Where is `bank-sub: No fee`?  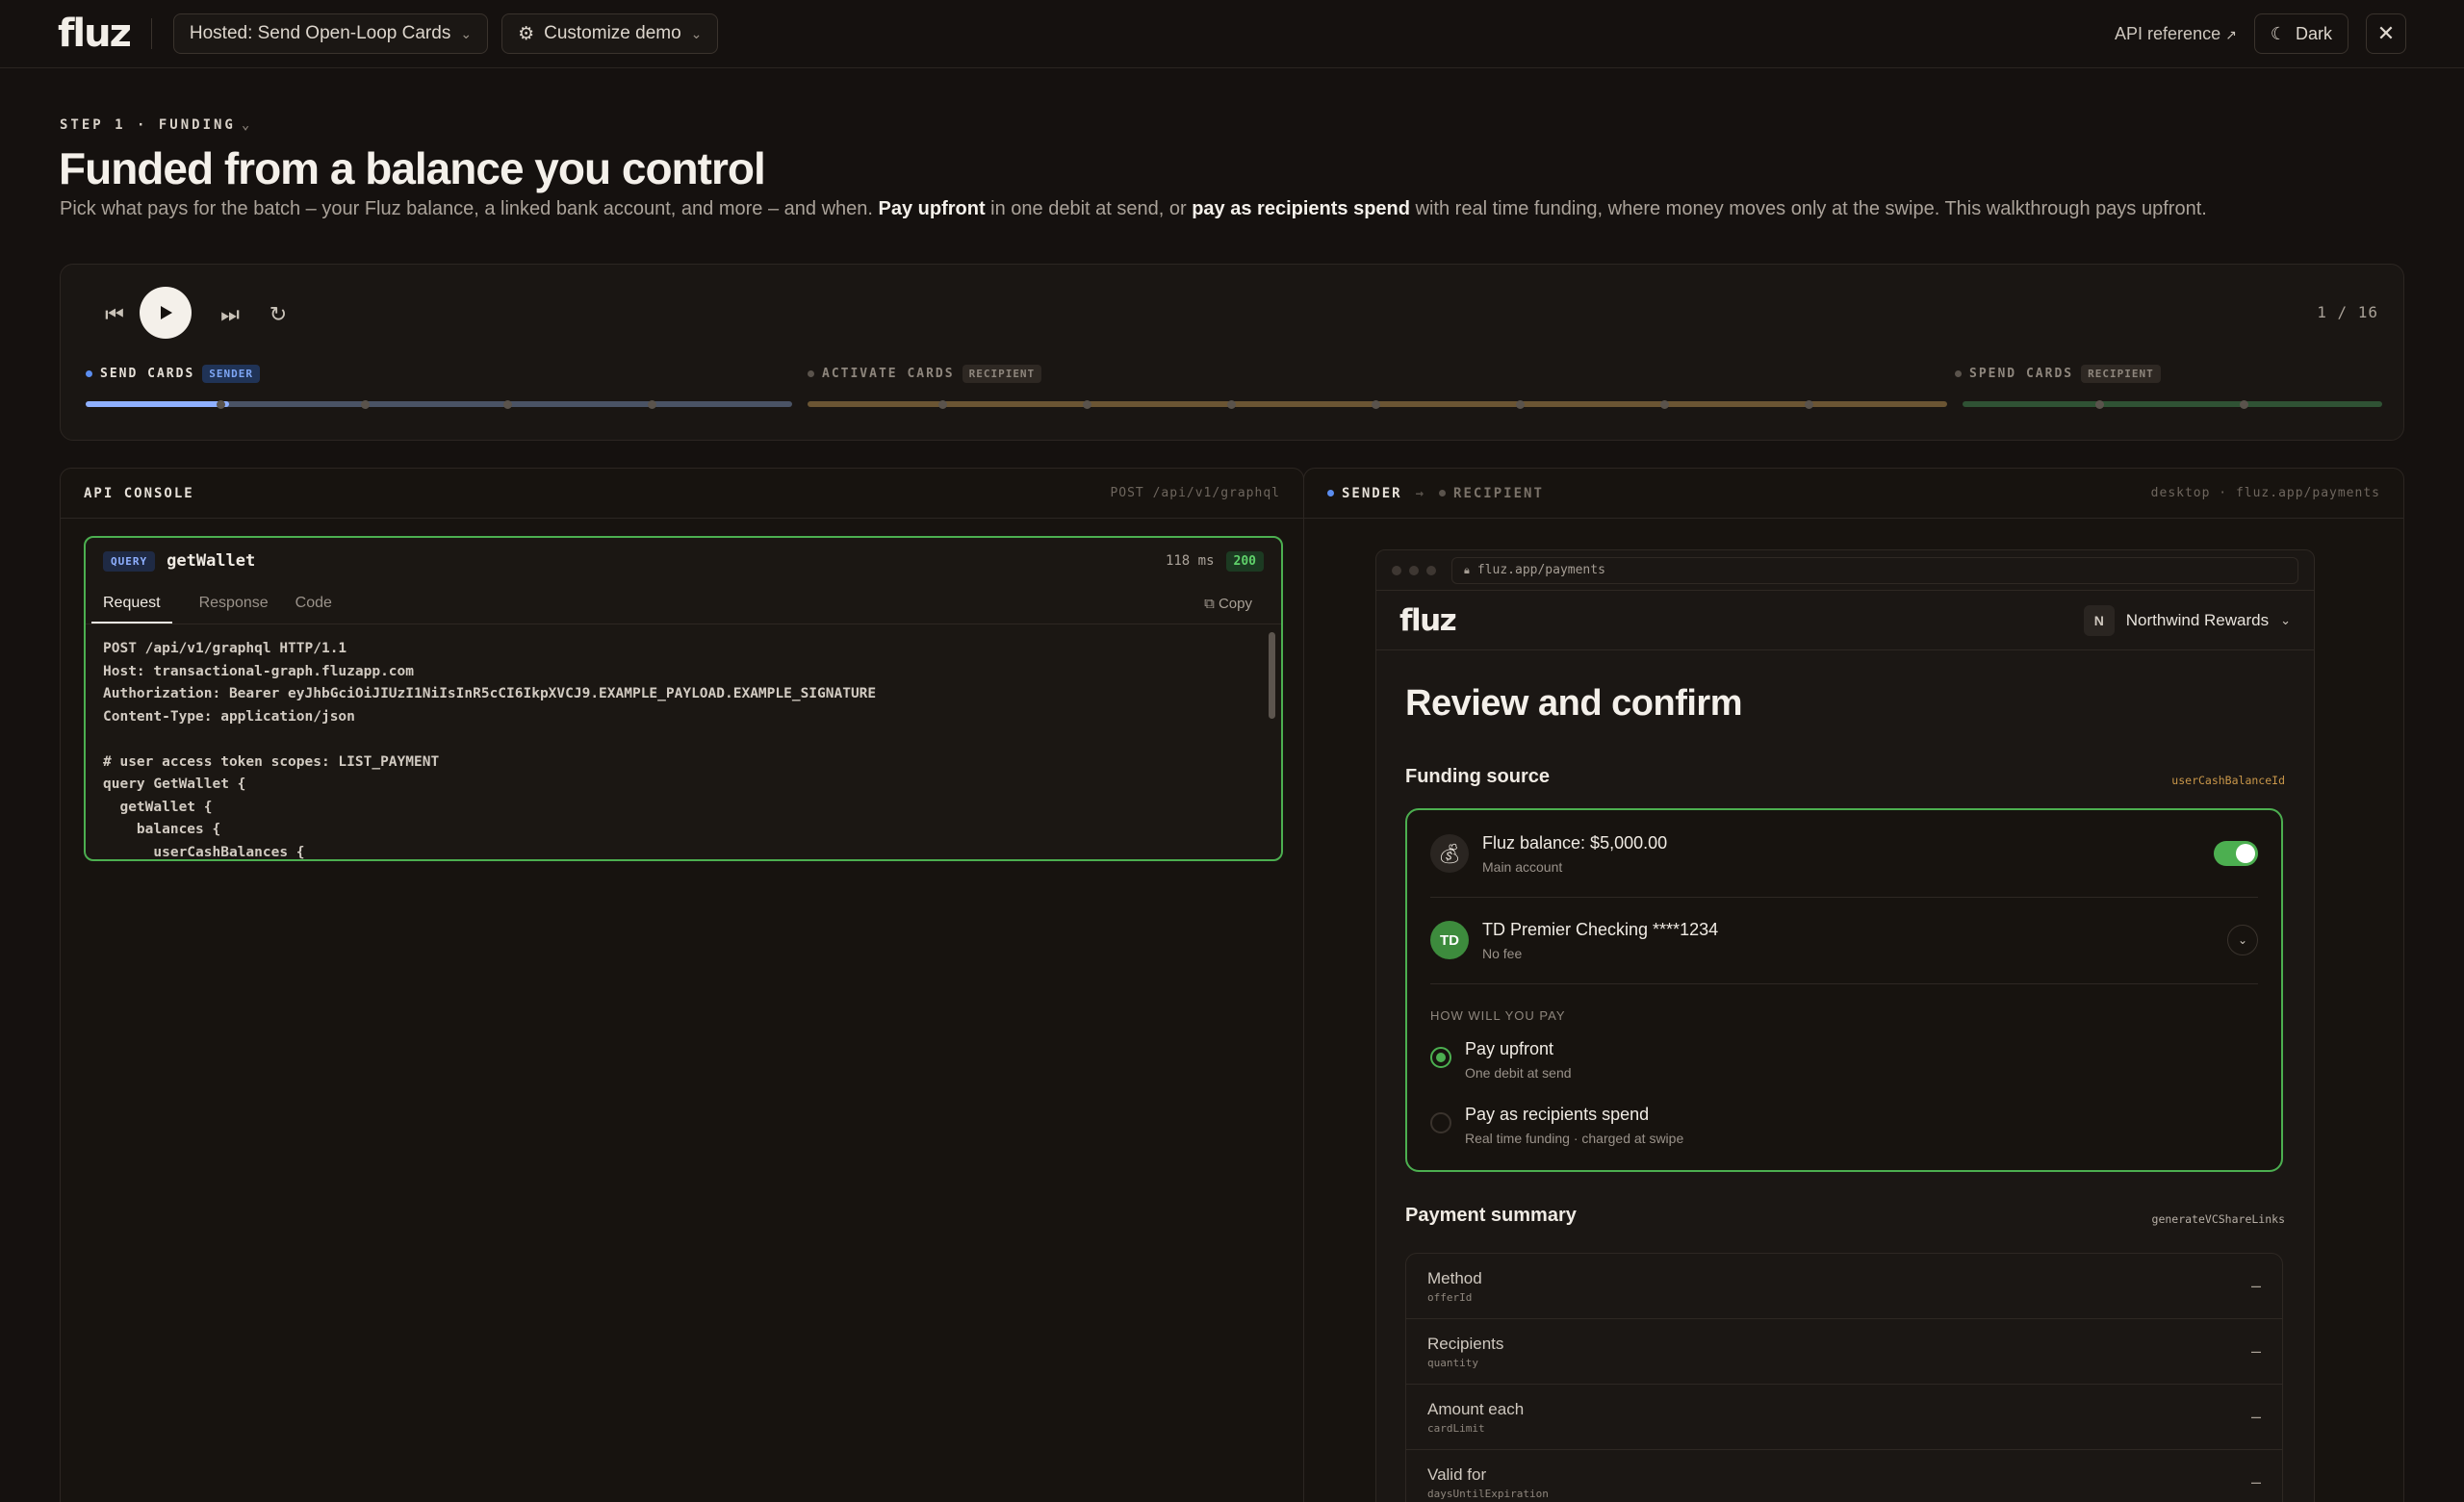 bank-sub: No fee is located at coordinates (1502, 953).